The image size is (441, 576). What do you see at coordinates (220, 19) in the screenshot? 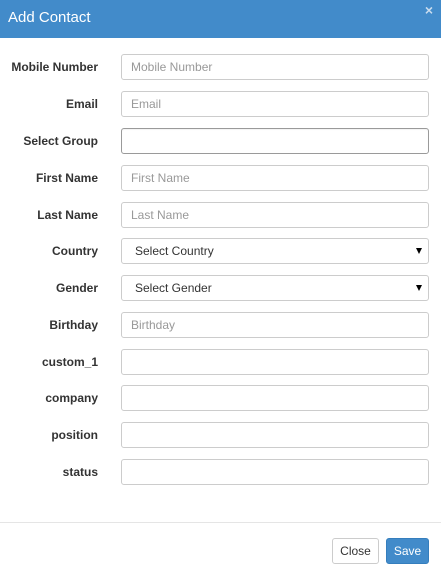
I see `modal-header: Add Contact ×` at bounding box center [220, 19].